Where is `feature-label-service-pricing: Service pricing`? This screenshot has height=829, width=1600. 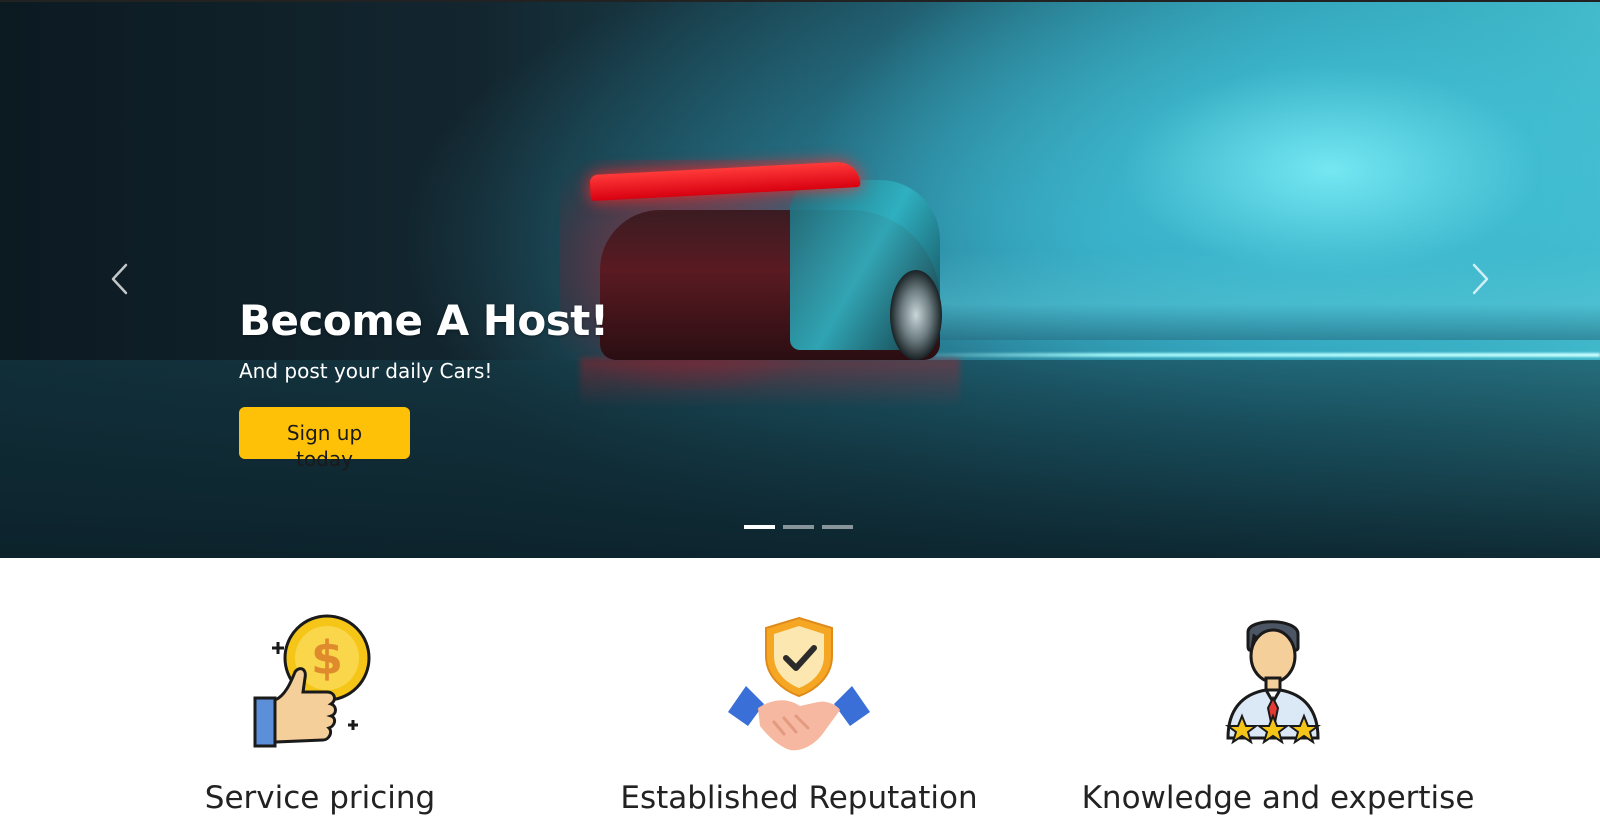
feature-label-service-pricing: Service pricing is located at coordinates (320, 798).